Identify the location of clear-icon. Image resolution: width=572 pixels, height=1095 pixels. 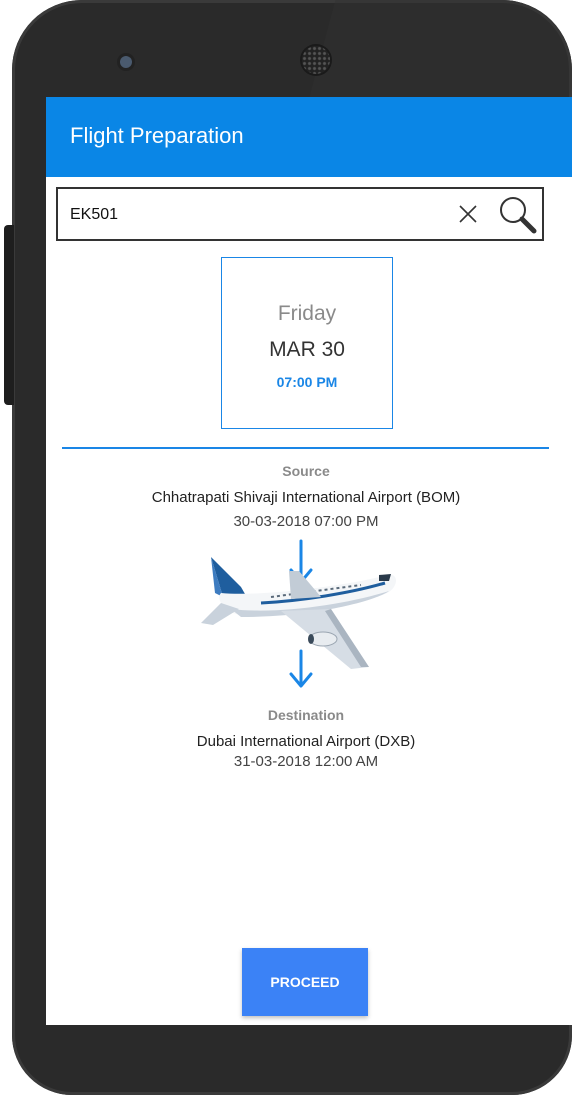
(468, 214).